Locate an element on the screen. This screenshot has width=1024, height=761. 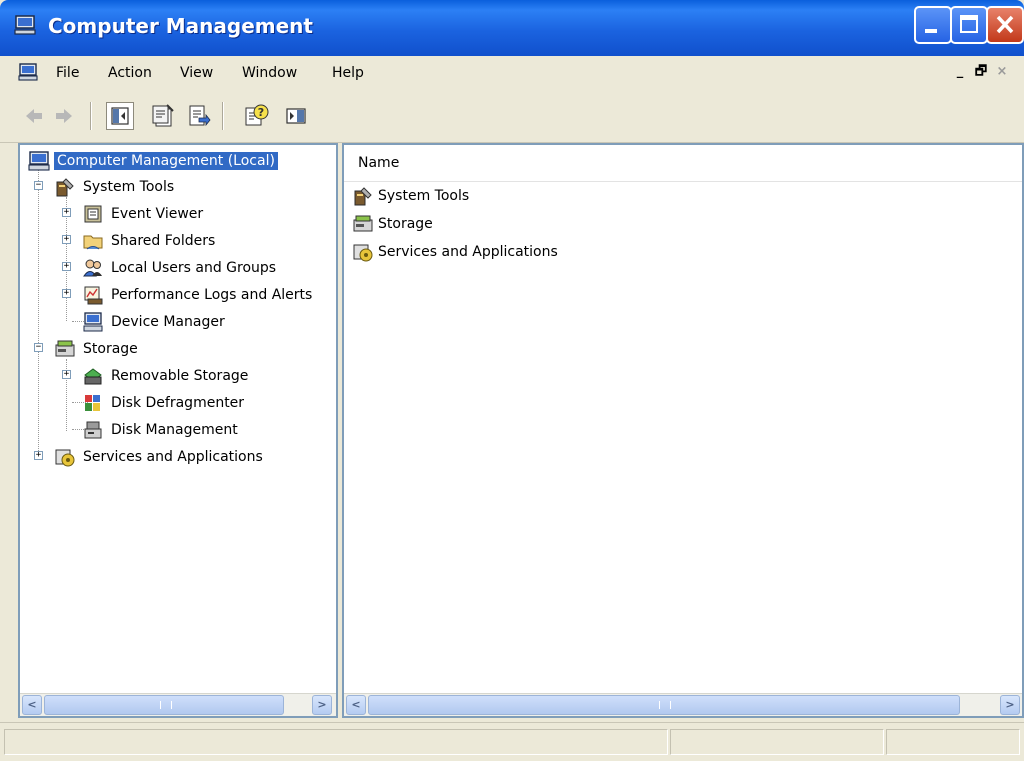
tree-node-event-viewer: Event Viewer is located at coordinates (144, 214).